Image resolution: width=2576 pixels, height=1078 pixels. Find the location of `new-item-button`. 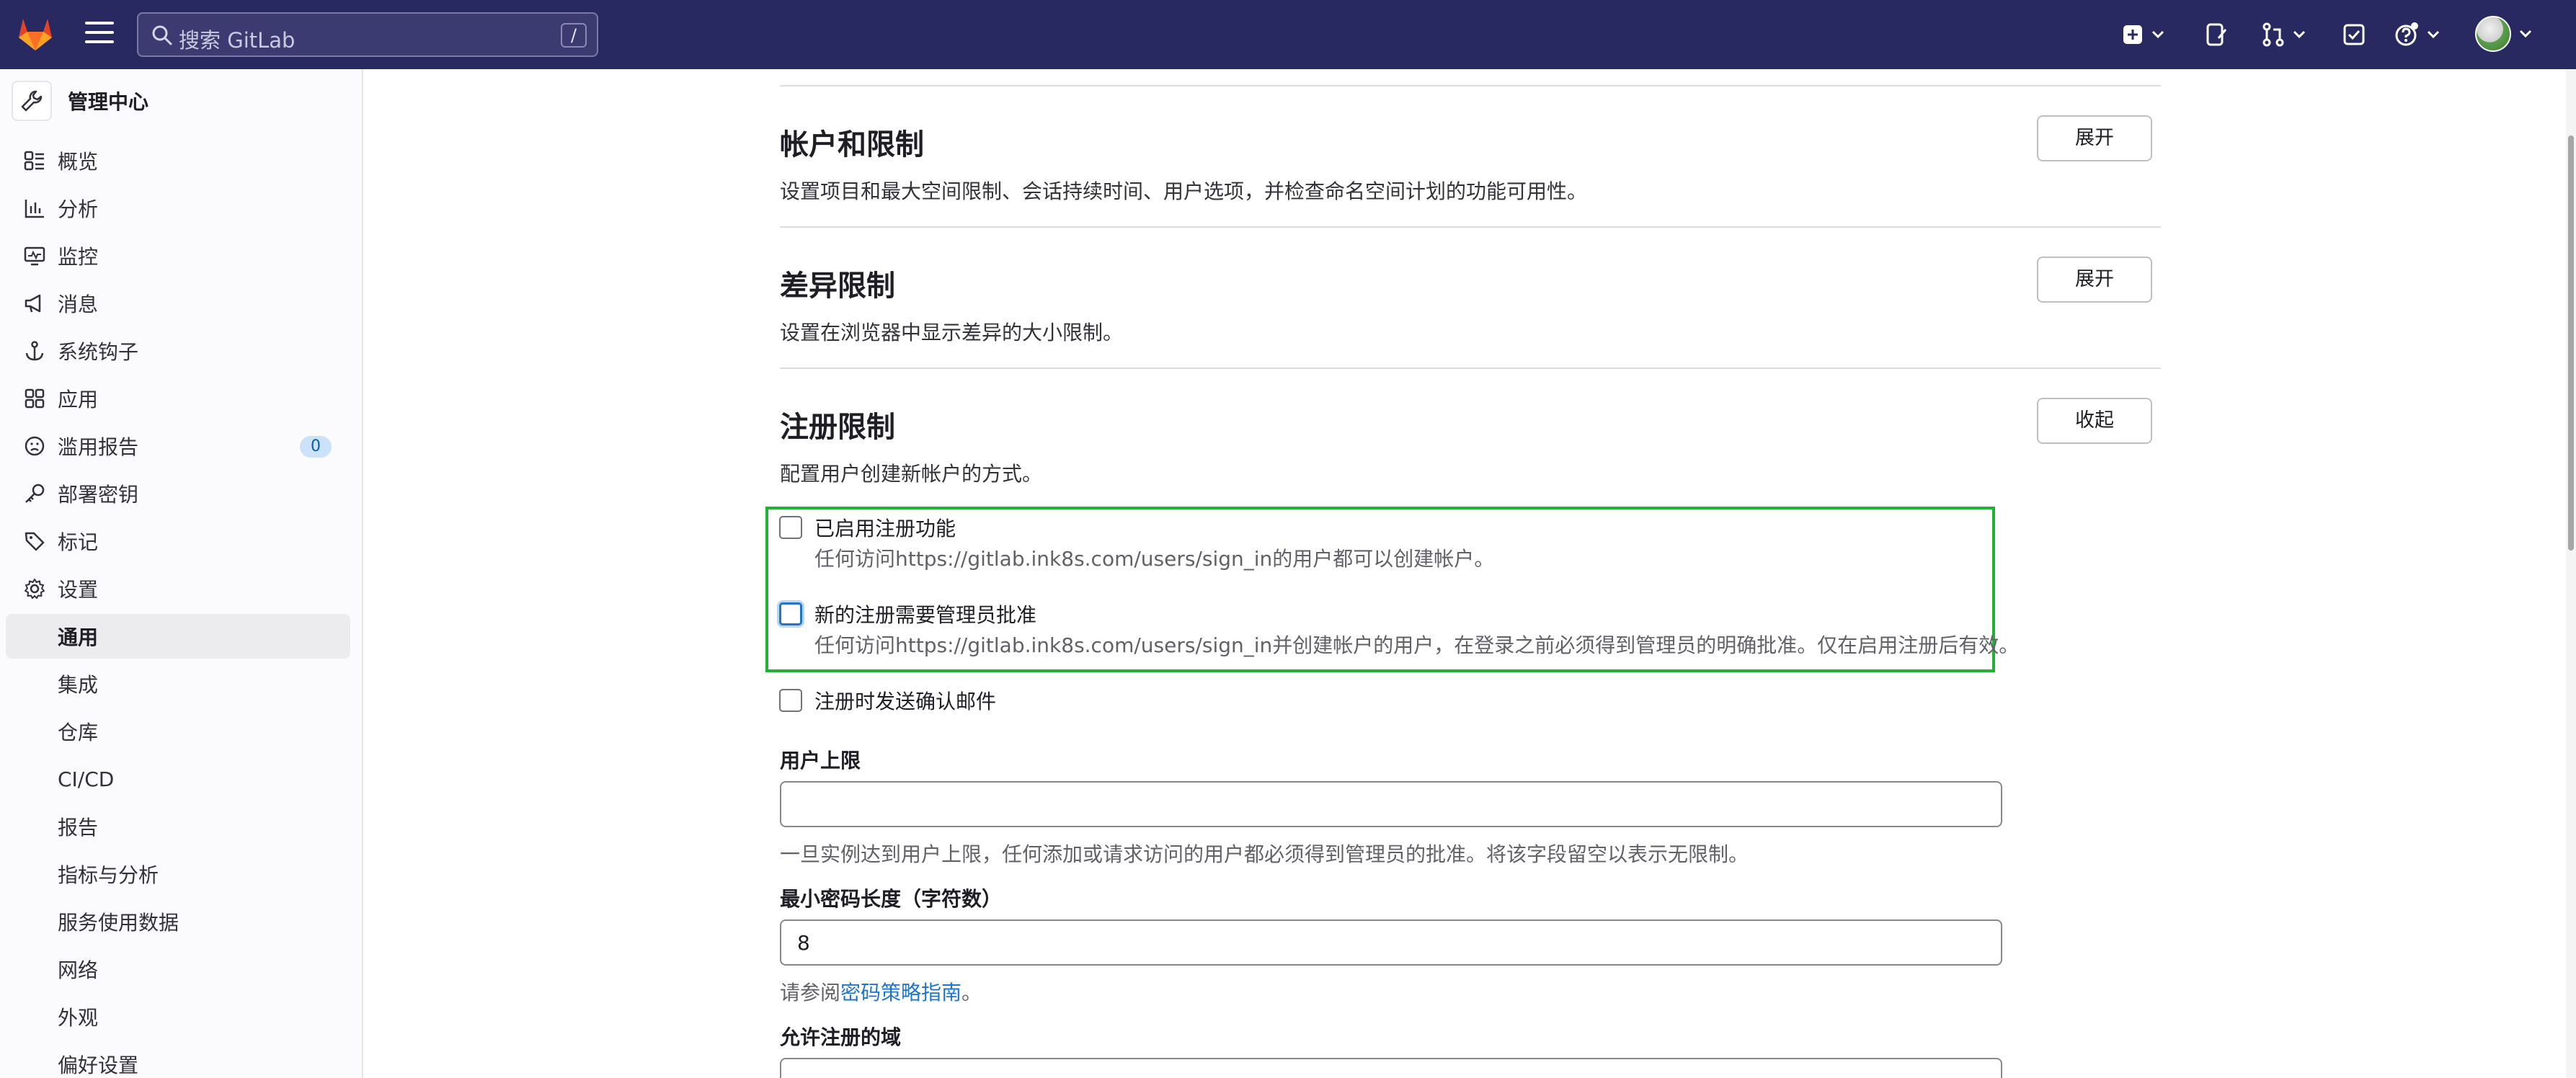

new-item-button is located at coordinates (2143, 34).